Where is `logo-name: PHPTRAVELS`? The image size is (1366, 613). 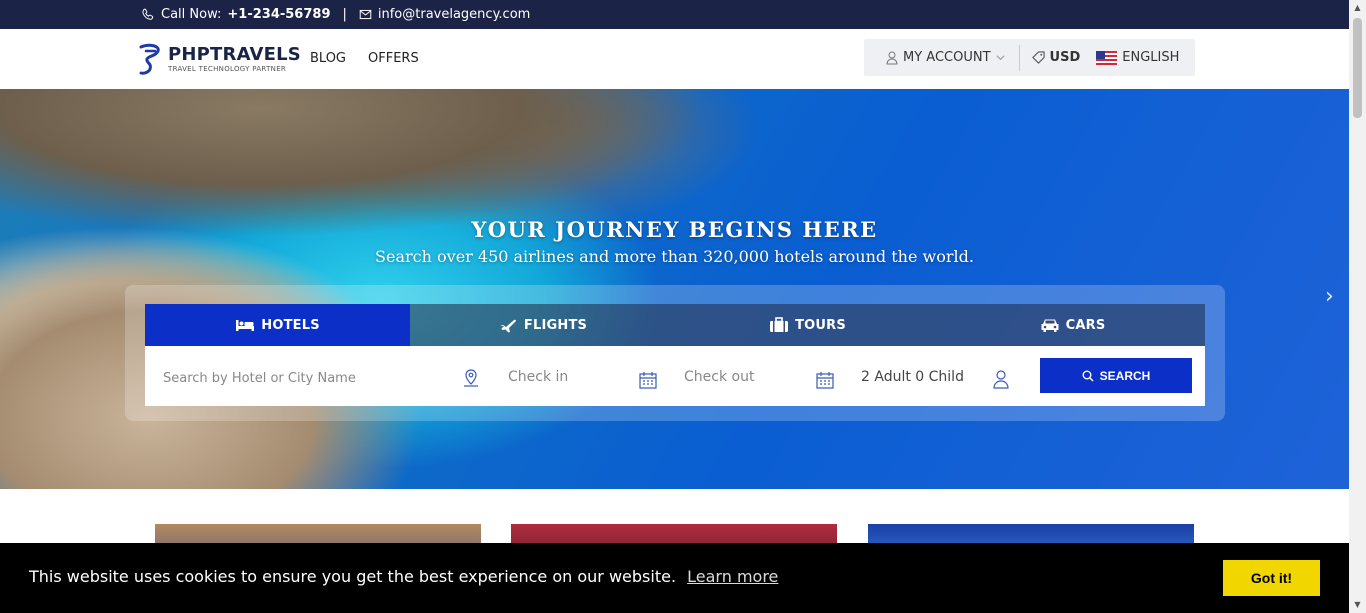 logo-name: PHPTRAVELS is located at coordinates (234, 54).